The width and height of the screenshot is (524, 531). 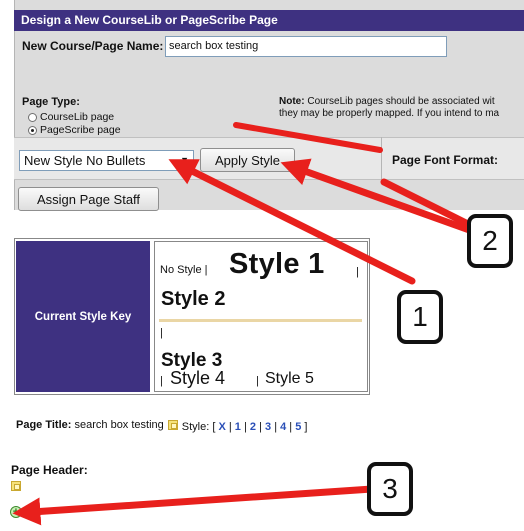 What do you see at coordinates (490, 241) in the screenshot?
I see `callout-2: 2` at bounding box center [490, 241].